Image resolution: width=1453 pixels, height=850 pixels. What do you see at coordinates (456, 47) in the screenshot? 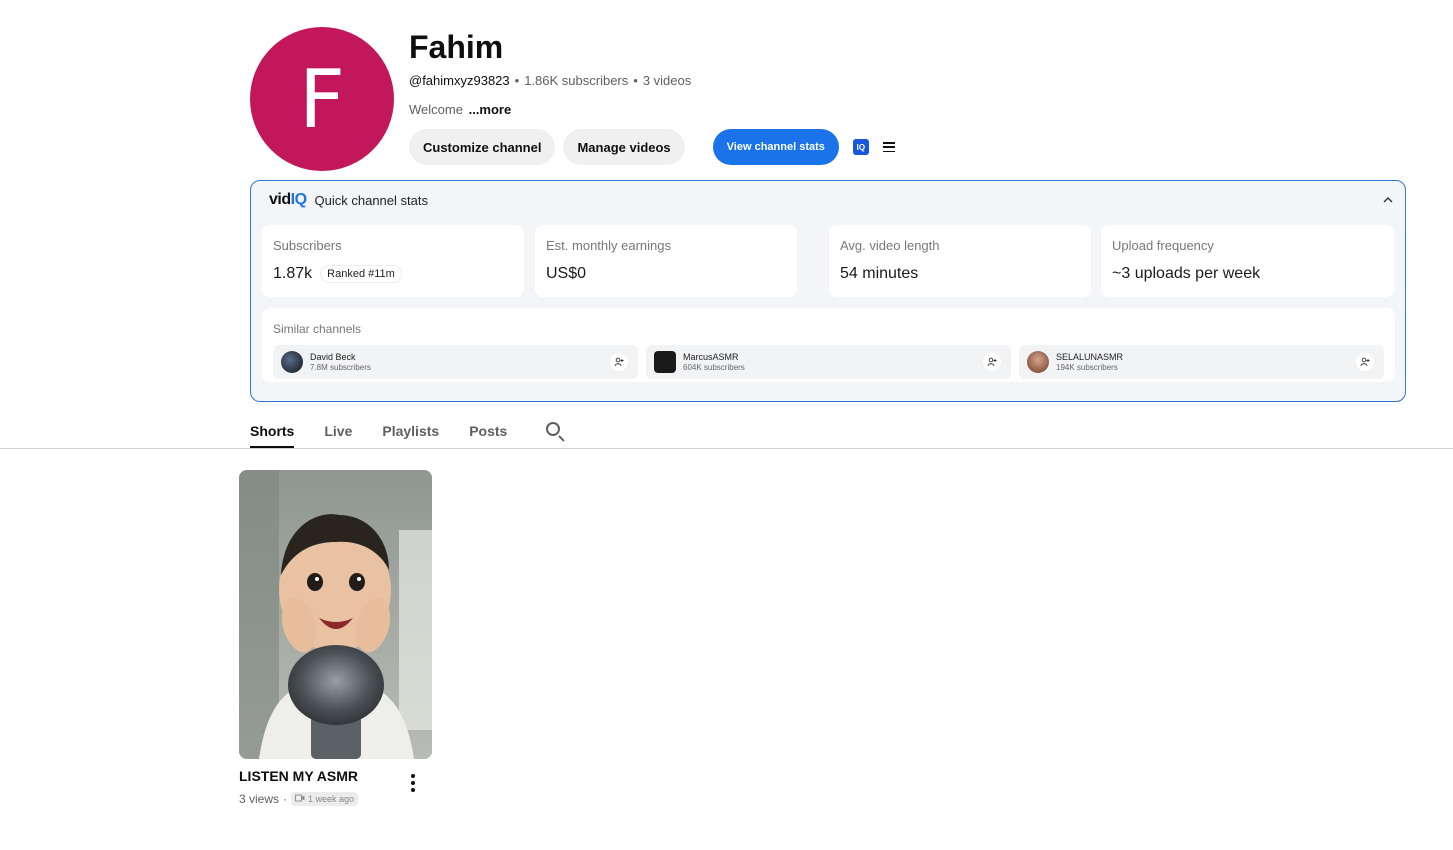
I see `channel-name: Fahim` at bounding box center [456, 47].